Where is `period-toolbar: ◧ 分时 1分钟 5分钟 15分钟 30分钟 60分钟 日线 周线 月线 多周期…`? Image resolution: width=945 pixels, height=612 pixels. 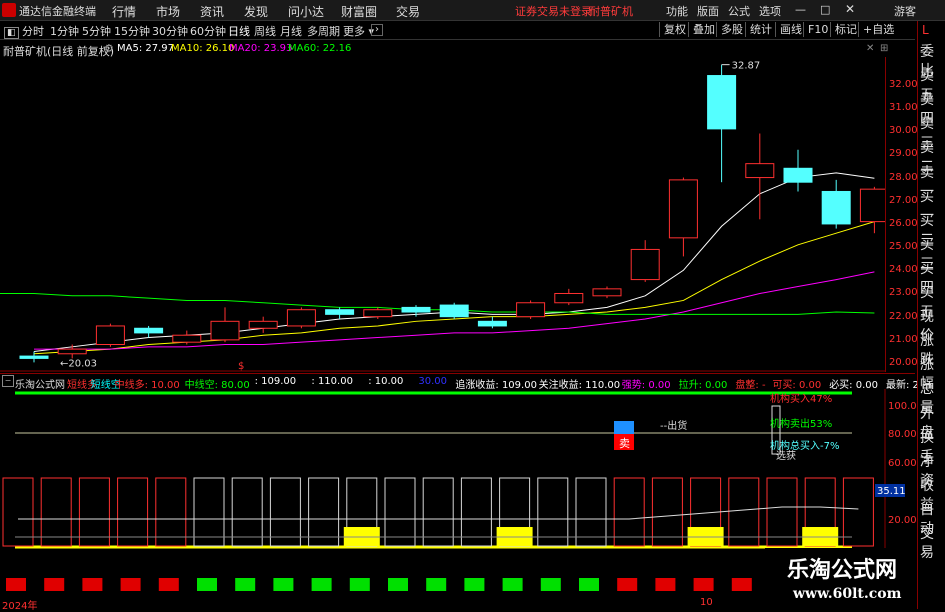
period-toolbar: ◧ 分时 1分钟 5分钟 15分钟 30分钟 60分钟 日线 周线 月线 多周期… is located at coordinates (457, 30).